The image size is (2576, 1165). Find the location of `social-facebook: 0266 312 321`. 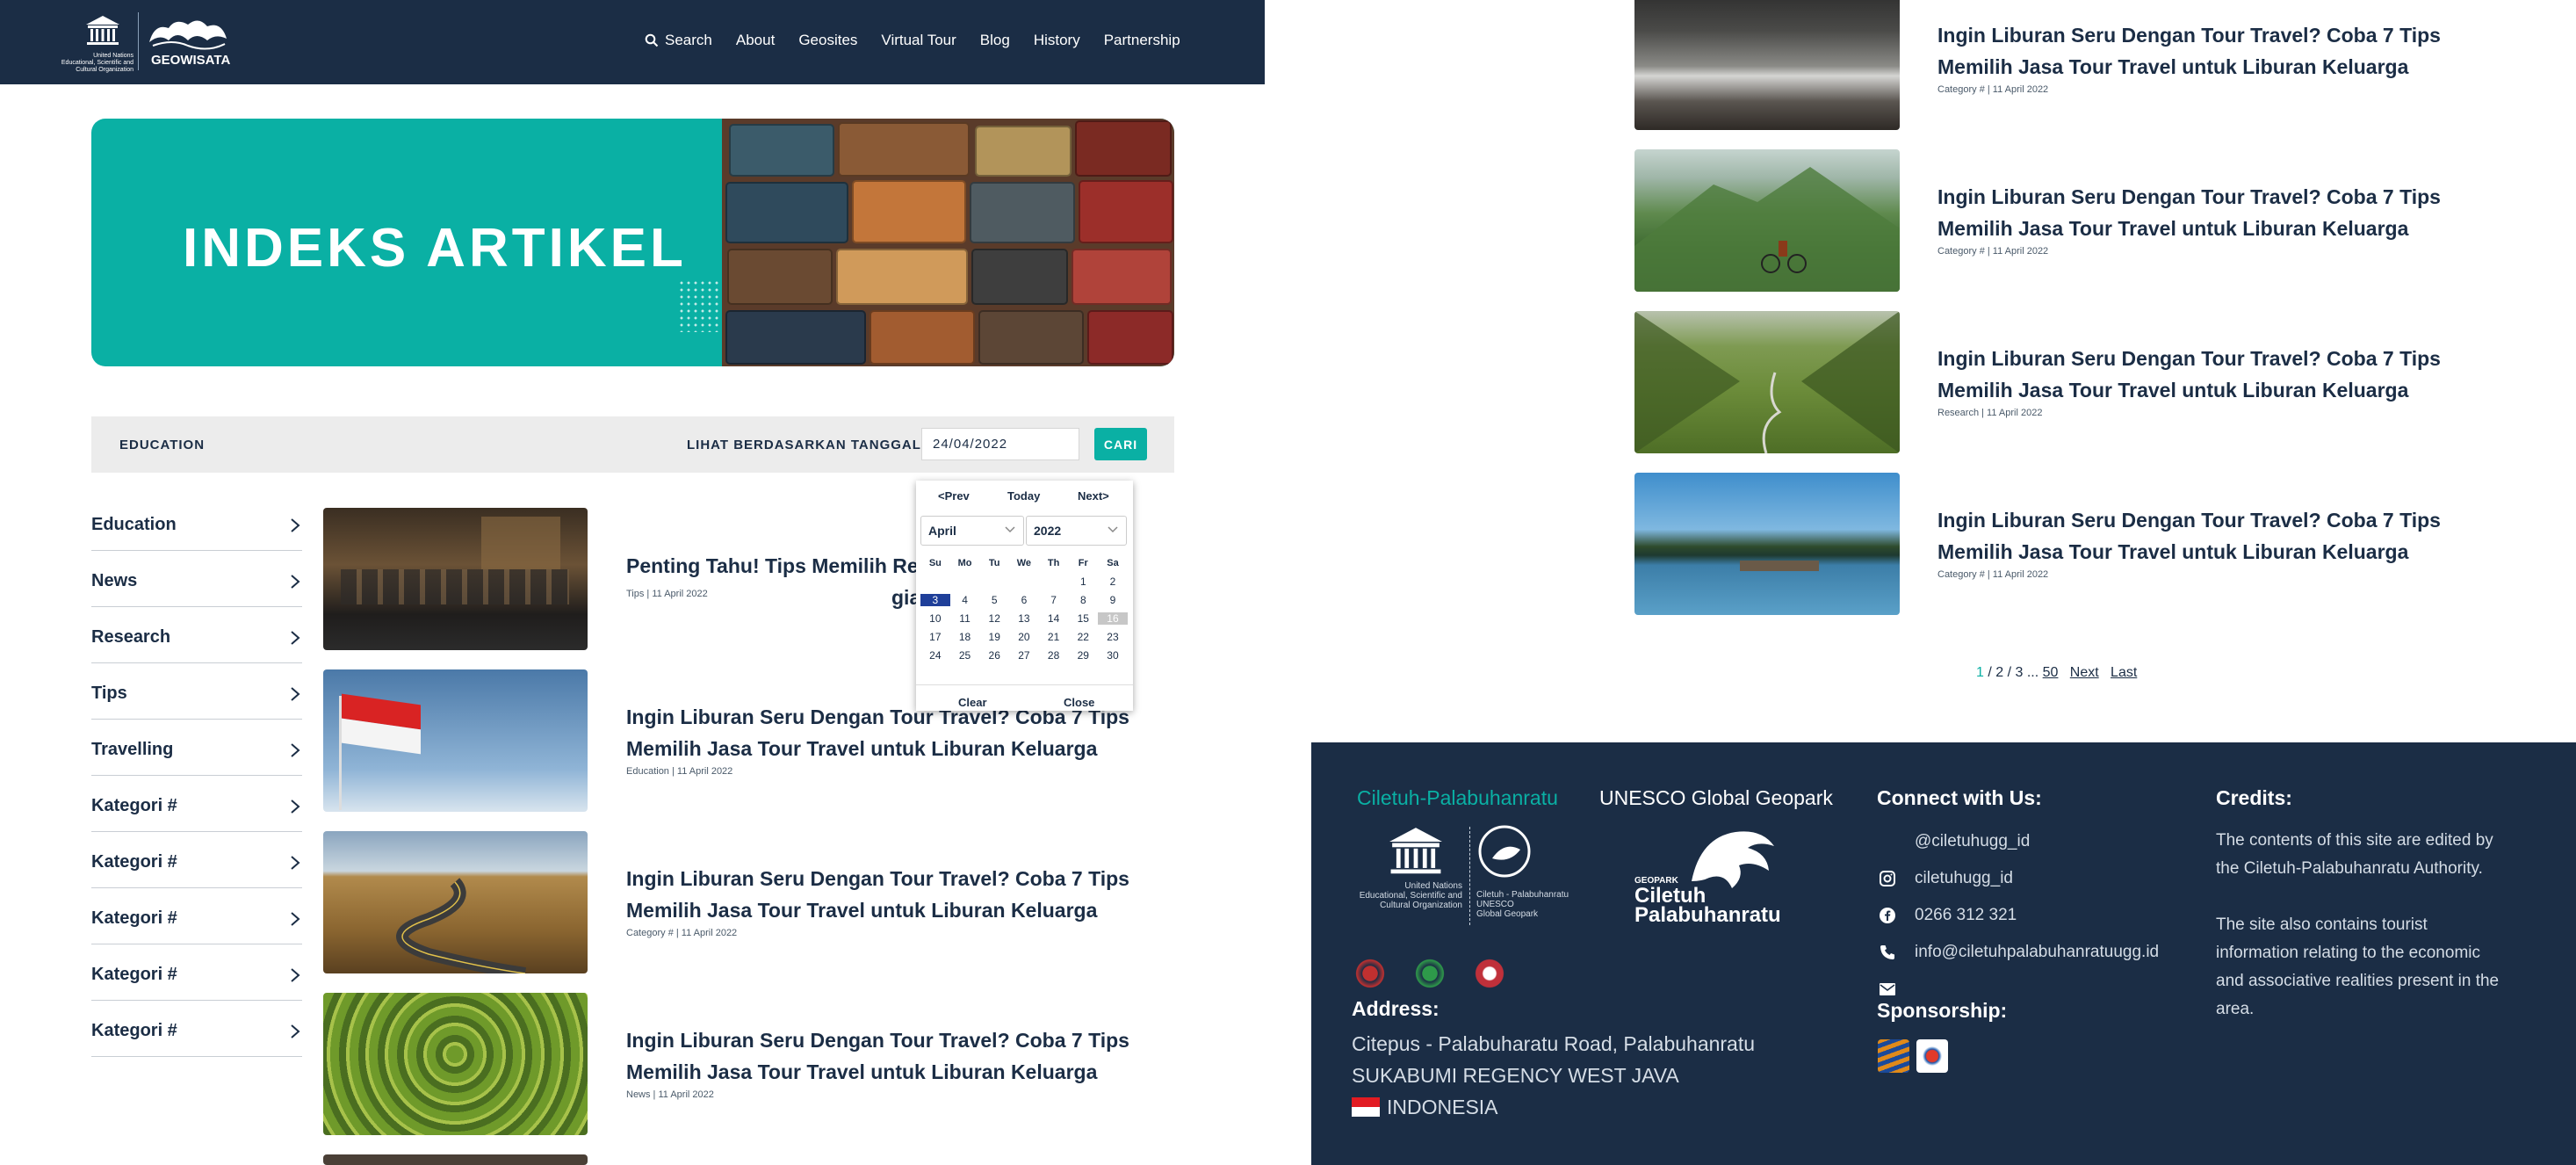

social-facebook: 0266 312 321 is located at coordinates (2018, 915).